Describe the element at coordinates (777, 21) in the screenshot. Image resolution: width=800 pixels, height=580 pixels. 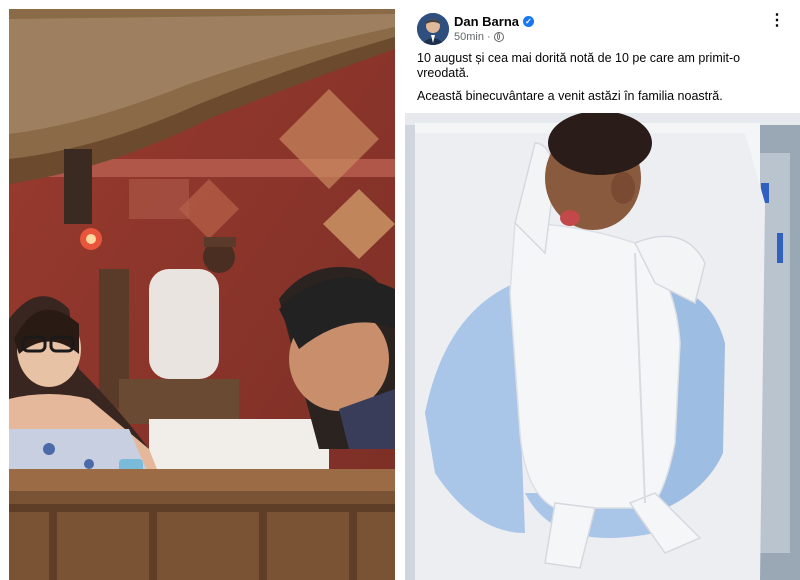
I see `more-options-button: ⋮` at that location.